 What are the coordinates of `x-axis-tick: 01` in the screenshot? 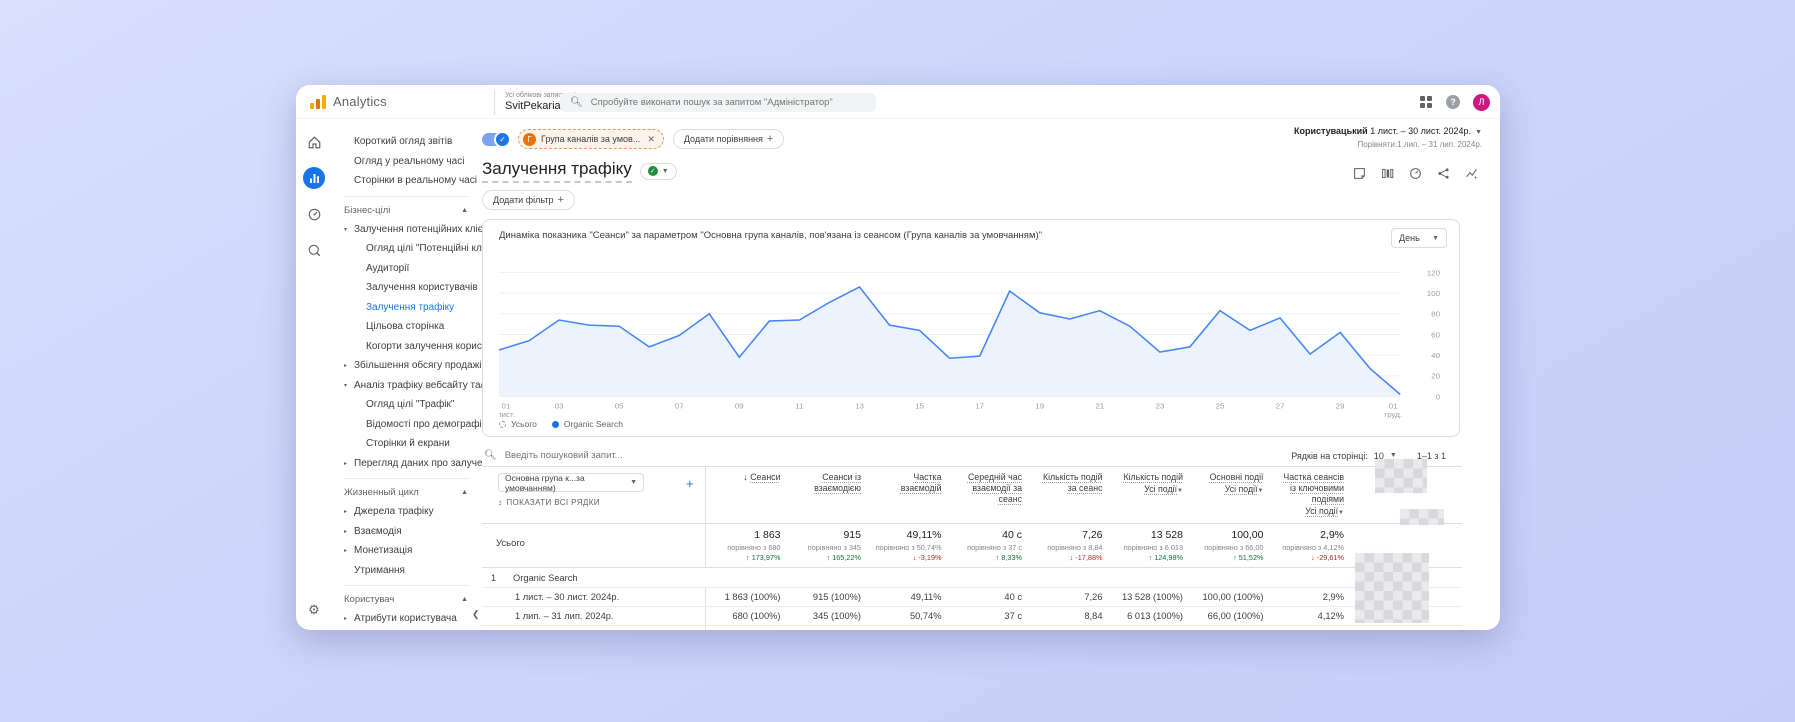 It's located at (1393, 406).